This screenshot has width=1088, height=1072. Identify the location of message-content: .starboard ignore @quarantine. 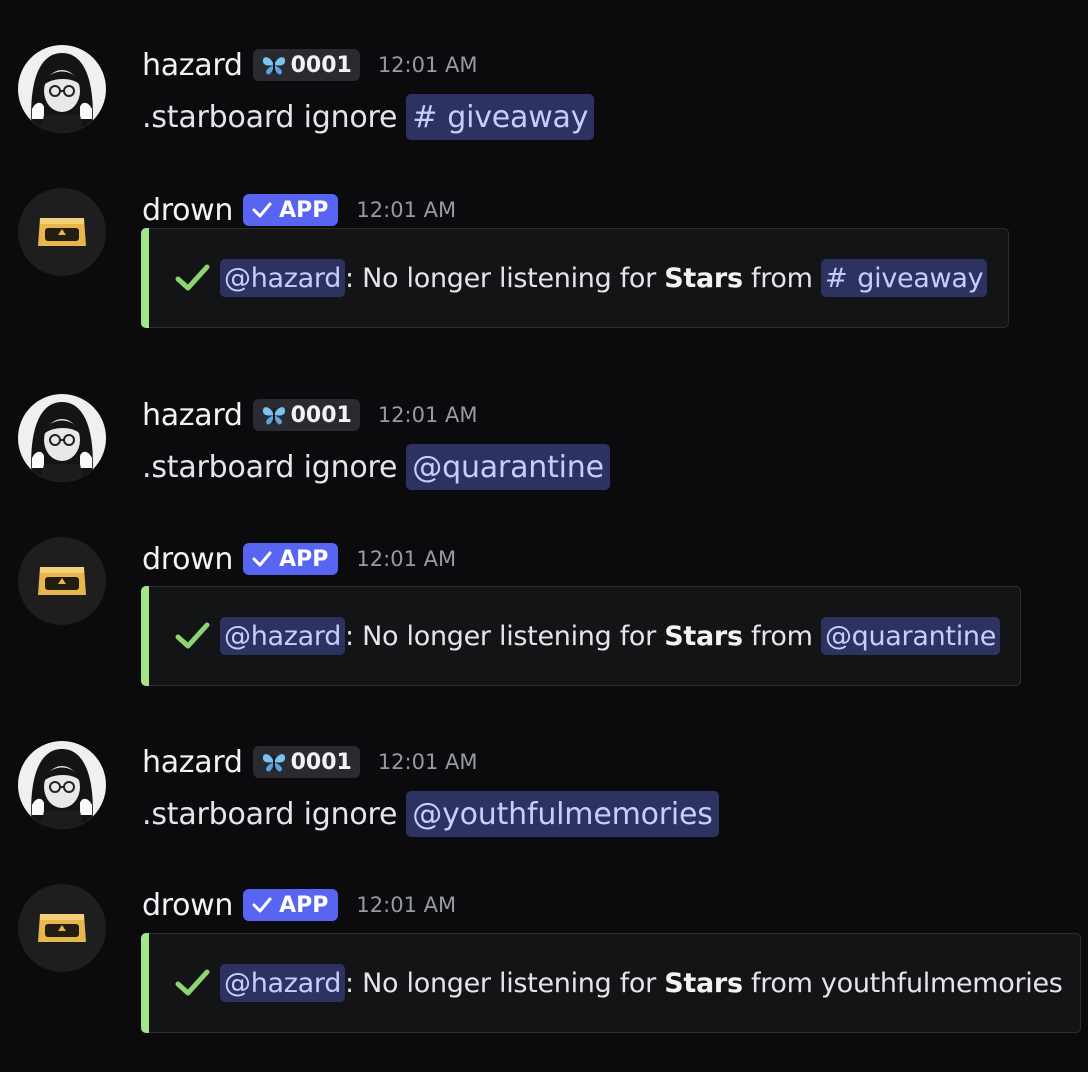
(376, 467).